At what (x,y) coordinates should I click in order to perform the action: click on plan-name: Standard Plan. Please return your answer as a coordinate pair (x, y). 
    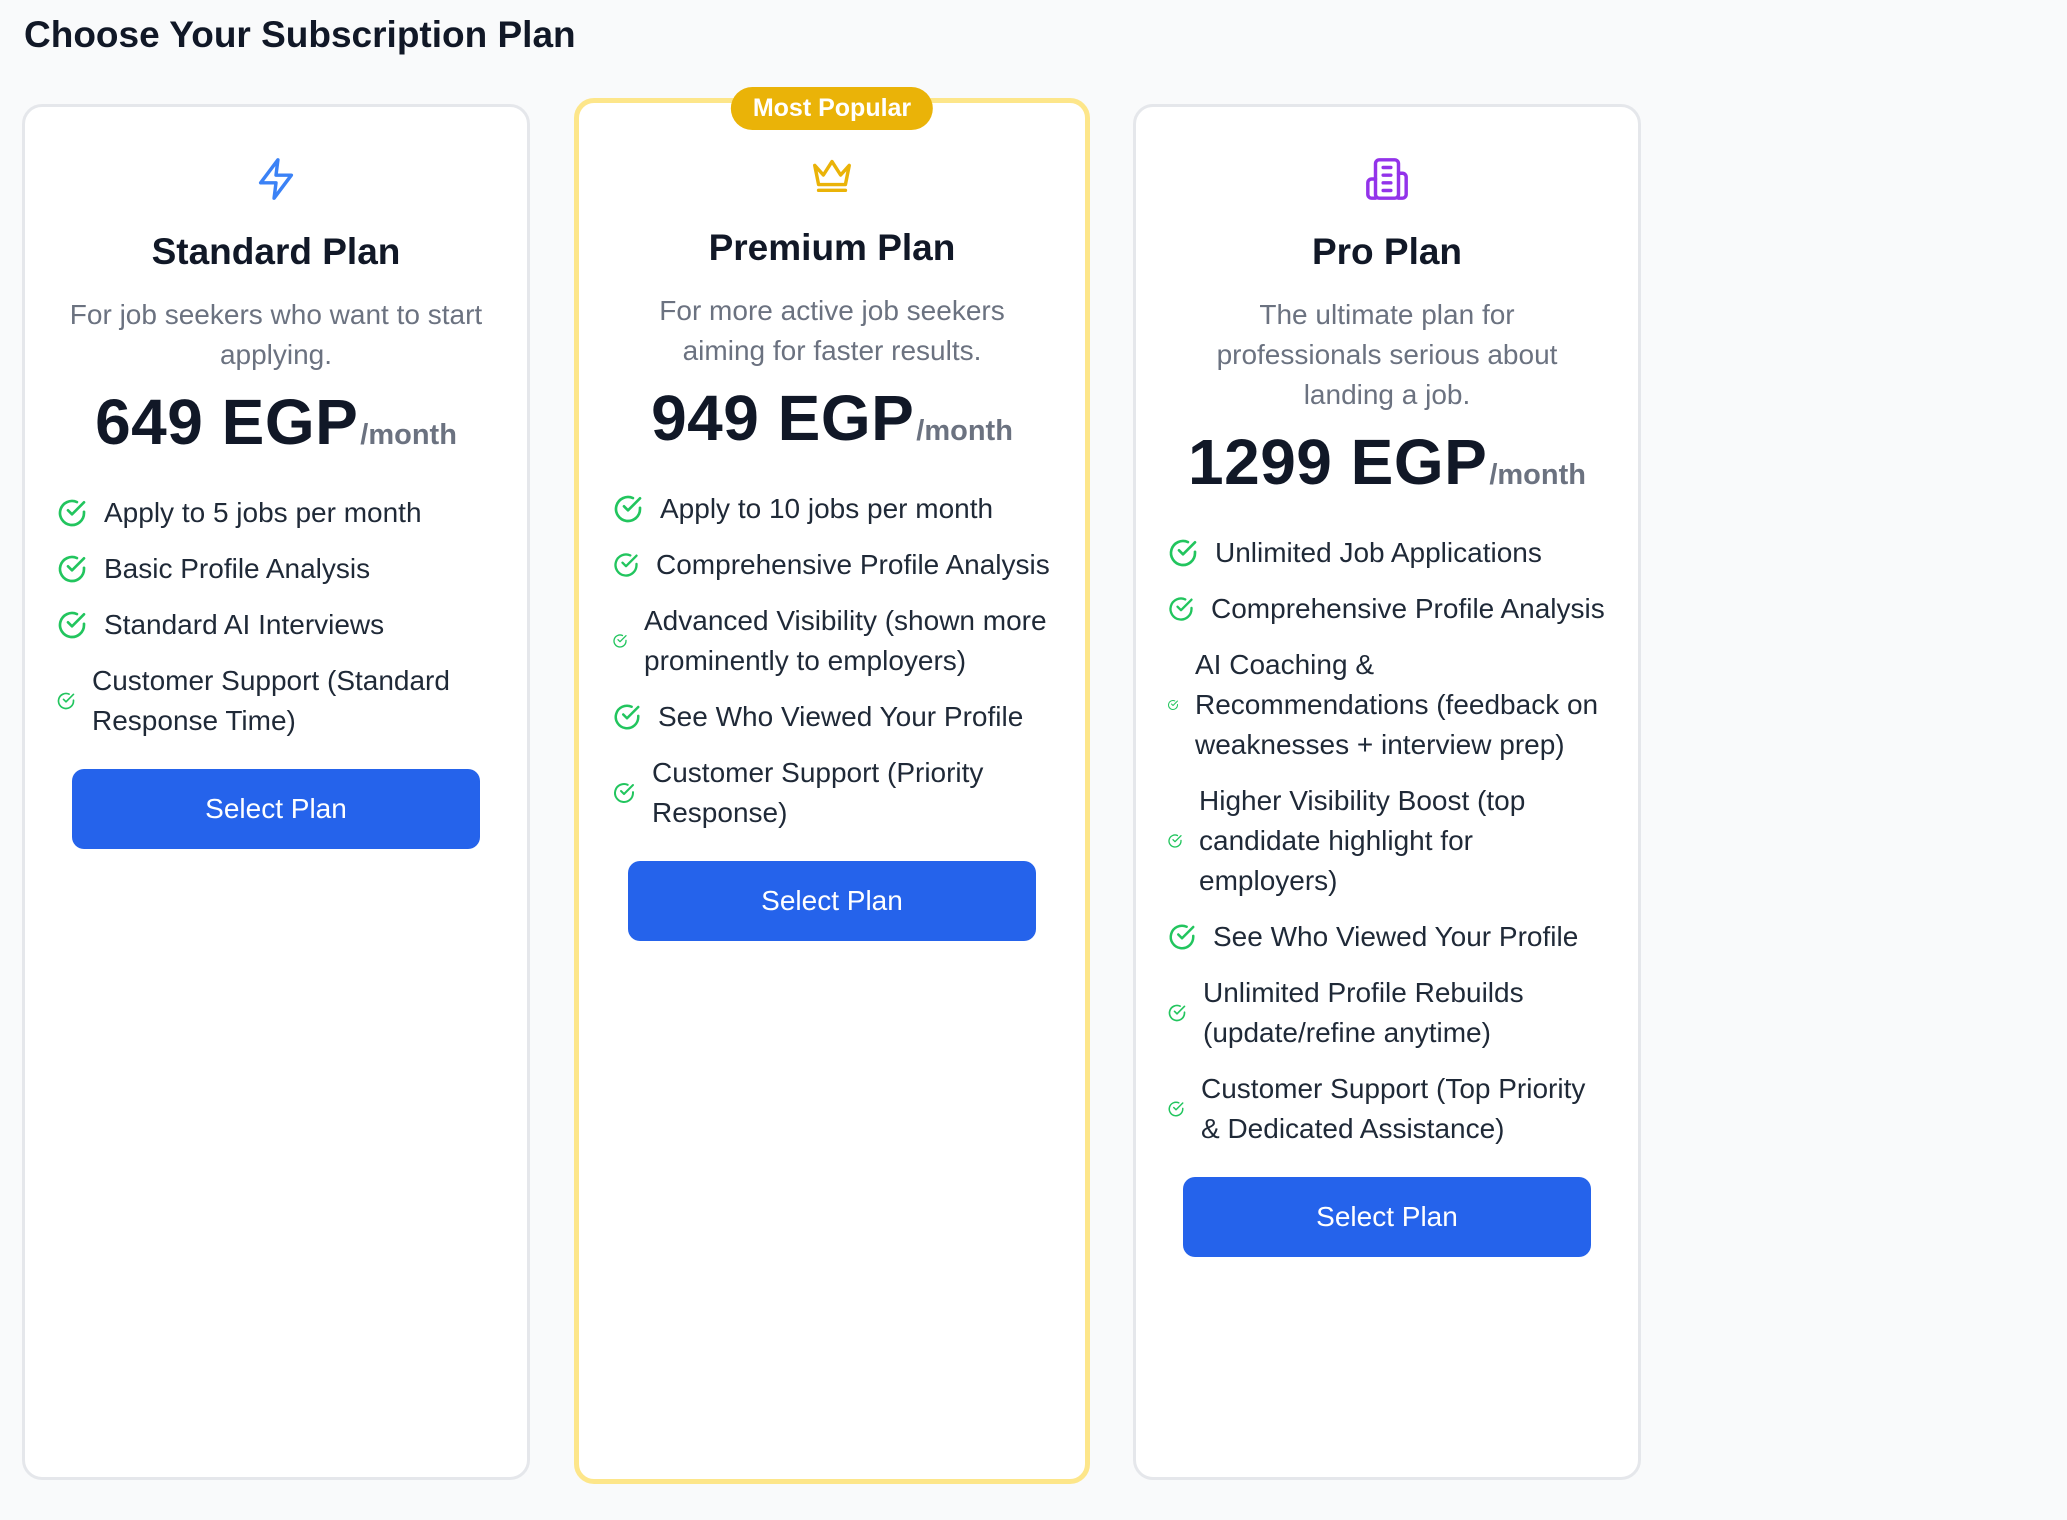
    Looking at the image, I should click on (276, 251).